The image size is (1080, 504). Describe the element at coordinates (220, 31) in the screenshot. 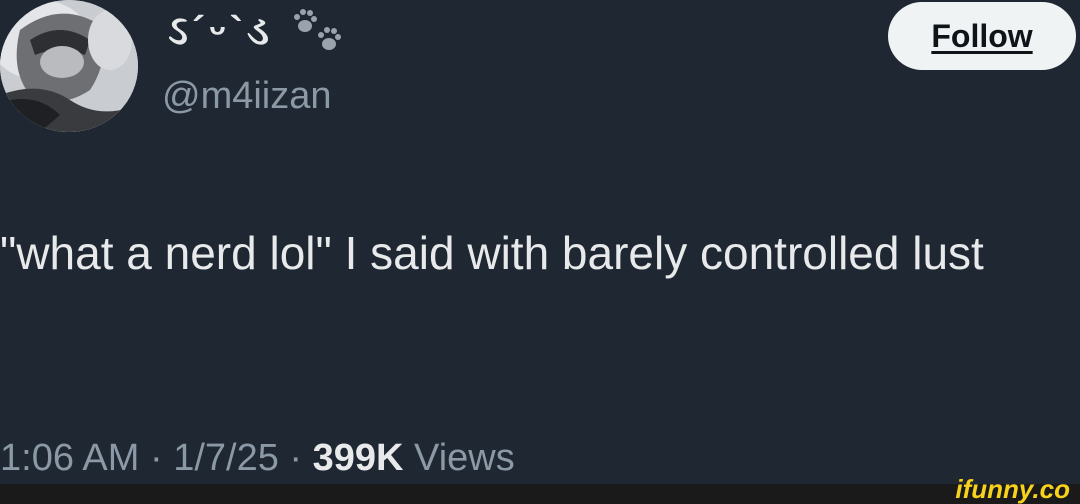

I see `display-name-text: ઽ´ᵕ`ડ` at that location.